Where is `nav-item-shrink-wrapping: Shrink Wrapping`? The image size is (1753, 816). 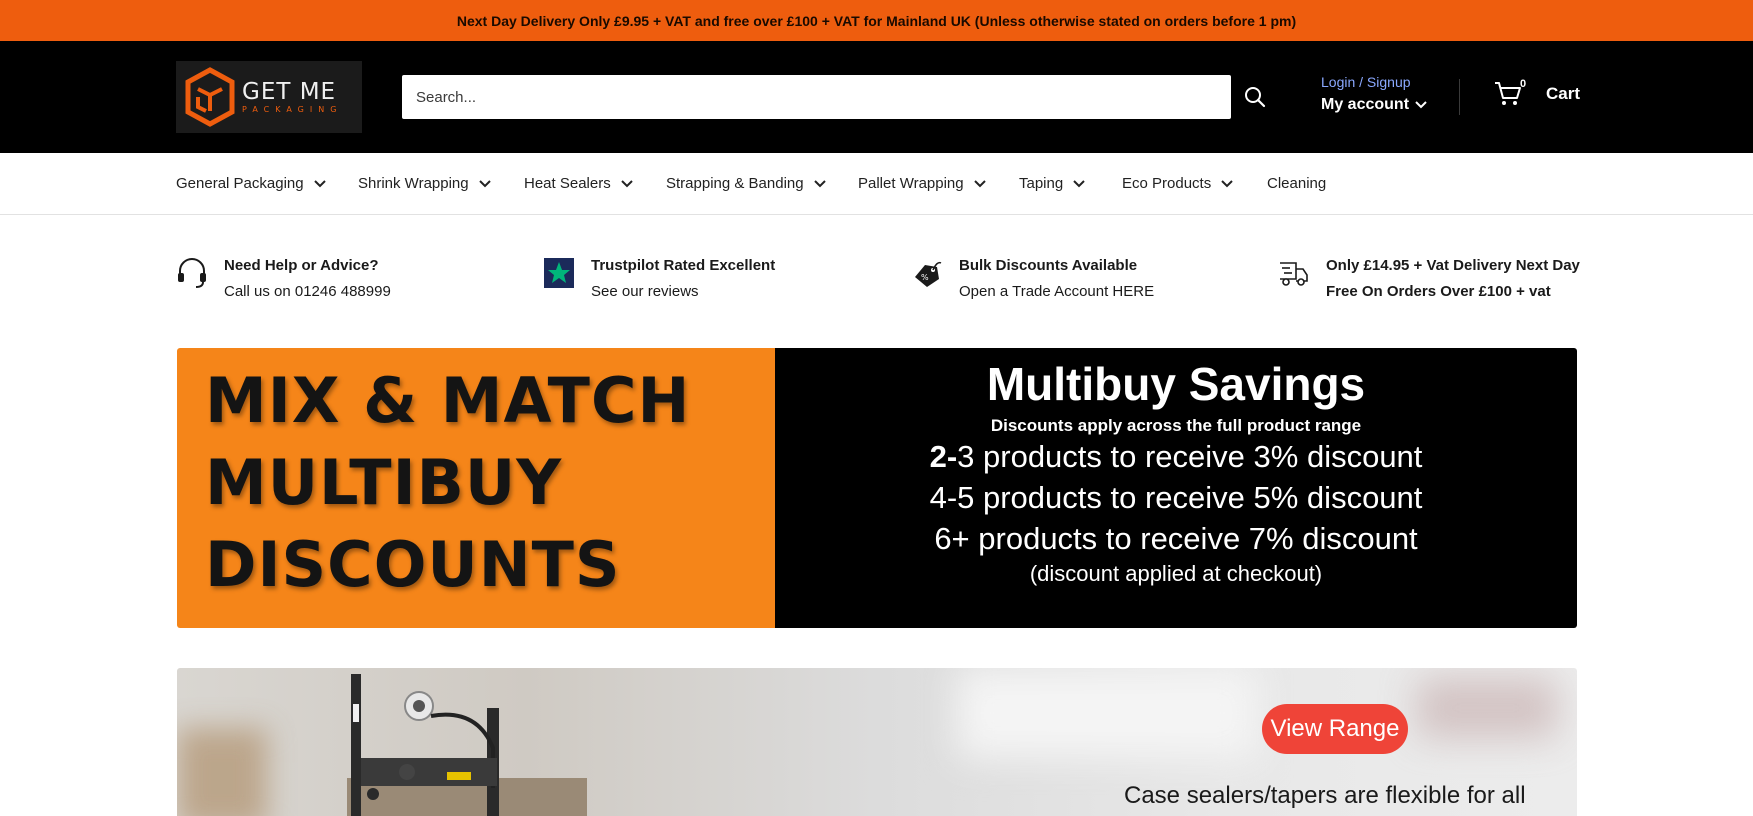 nav-item-shrink-wrapping: Shrink Wrapping is located at coordinates (424, 183).